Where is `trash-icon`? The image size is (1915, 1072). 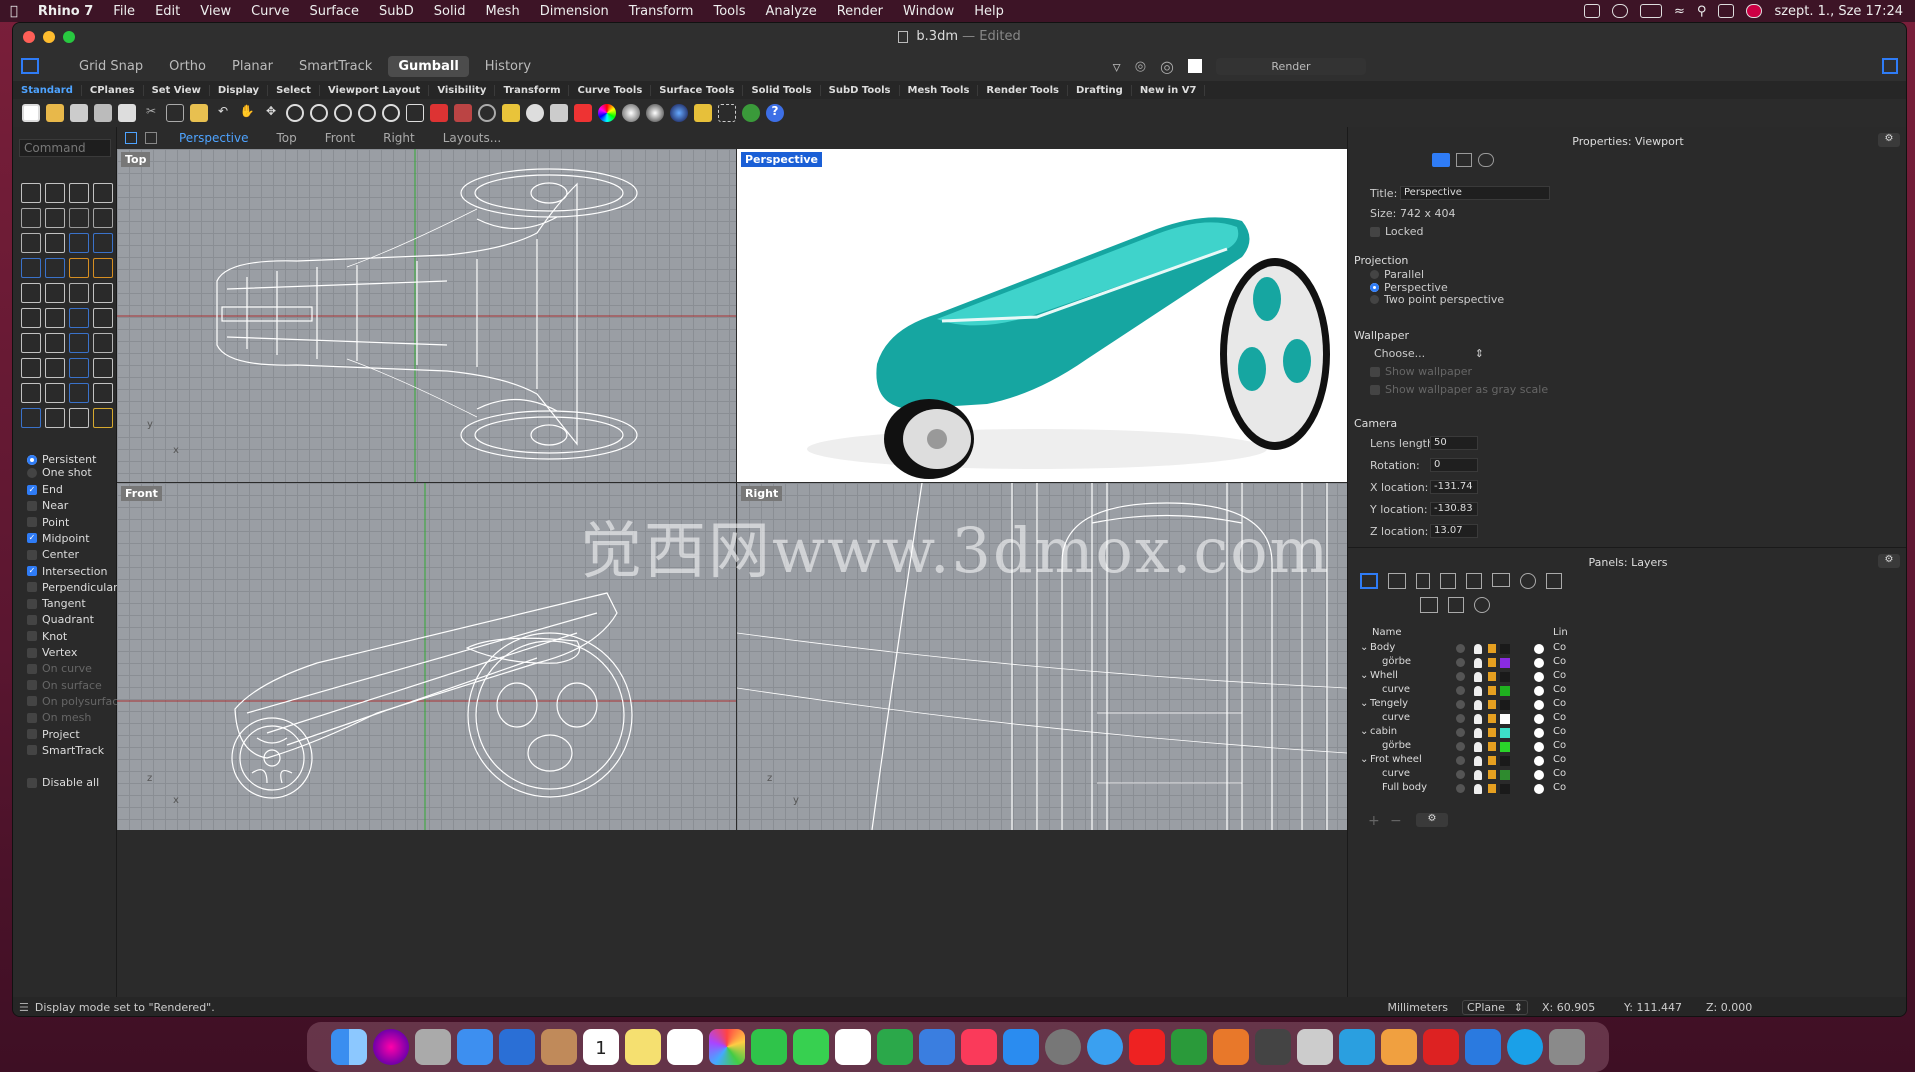 trash-icon is located at coordinates (1567, 1047).